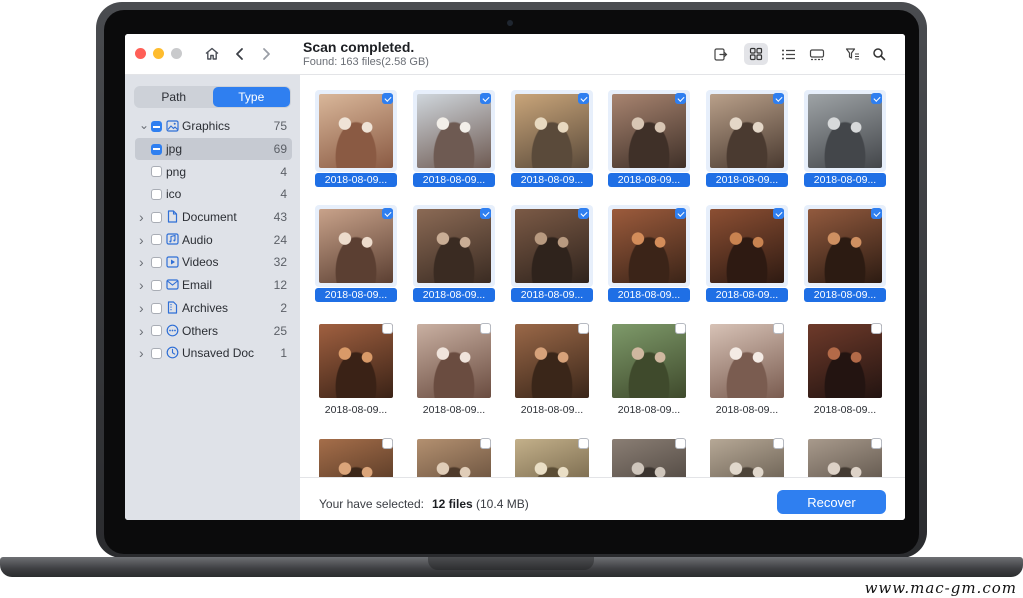 The height and width of the screenshot is (598, 1023). Describe the element at coordinates (212, 285) in the screenshot. I see `sidebar-item-email: › Email 12` at that location.